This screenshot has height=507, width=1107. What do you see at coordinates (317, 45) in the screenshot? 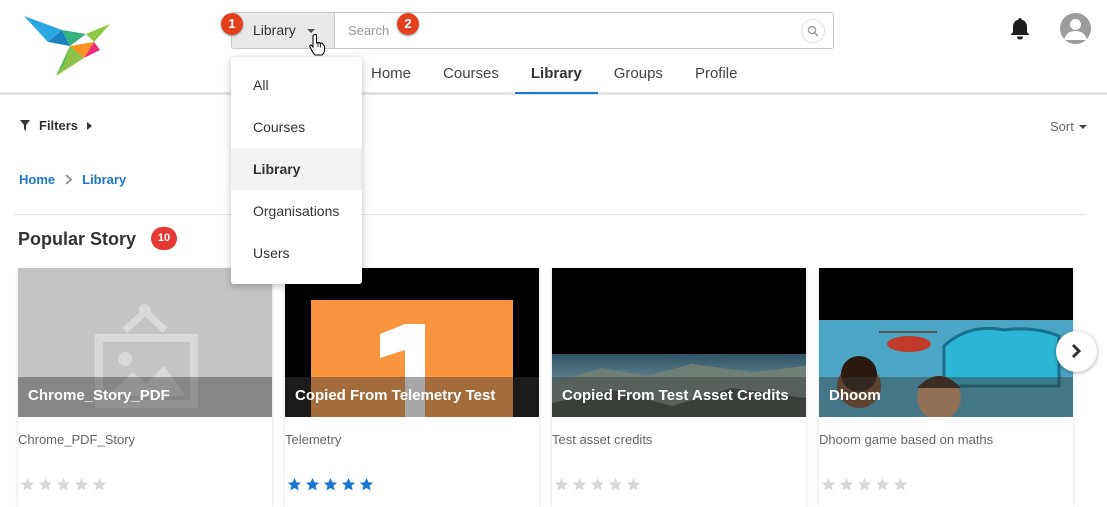
I see `hand-cursor-icon` at bounding box center [317, 45].